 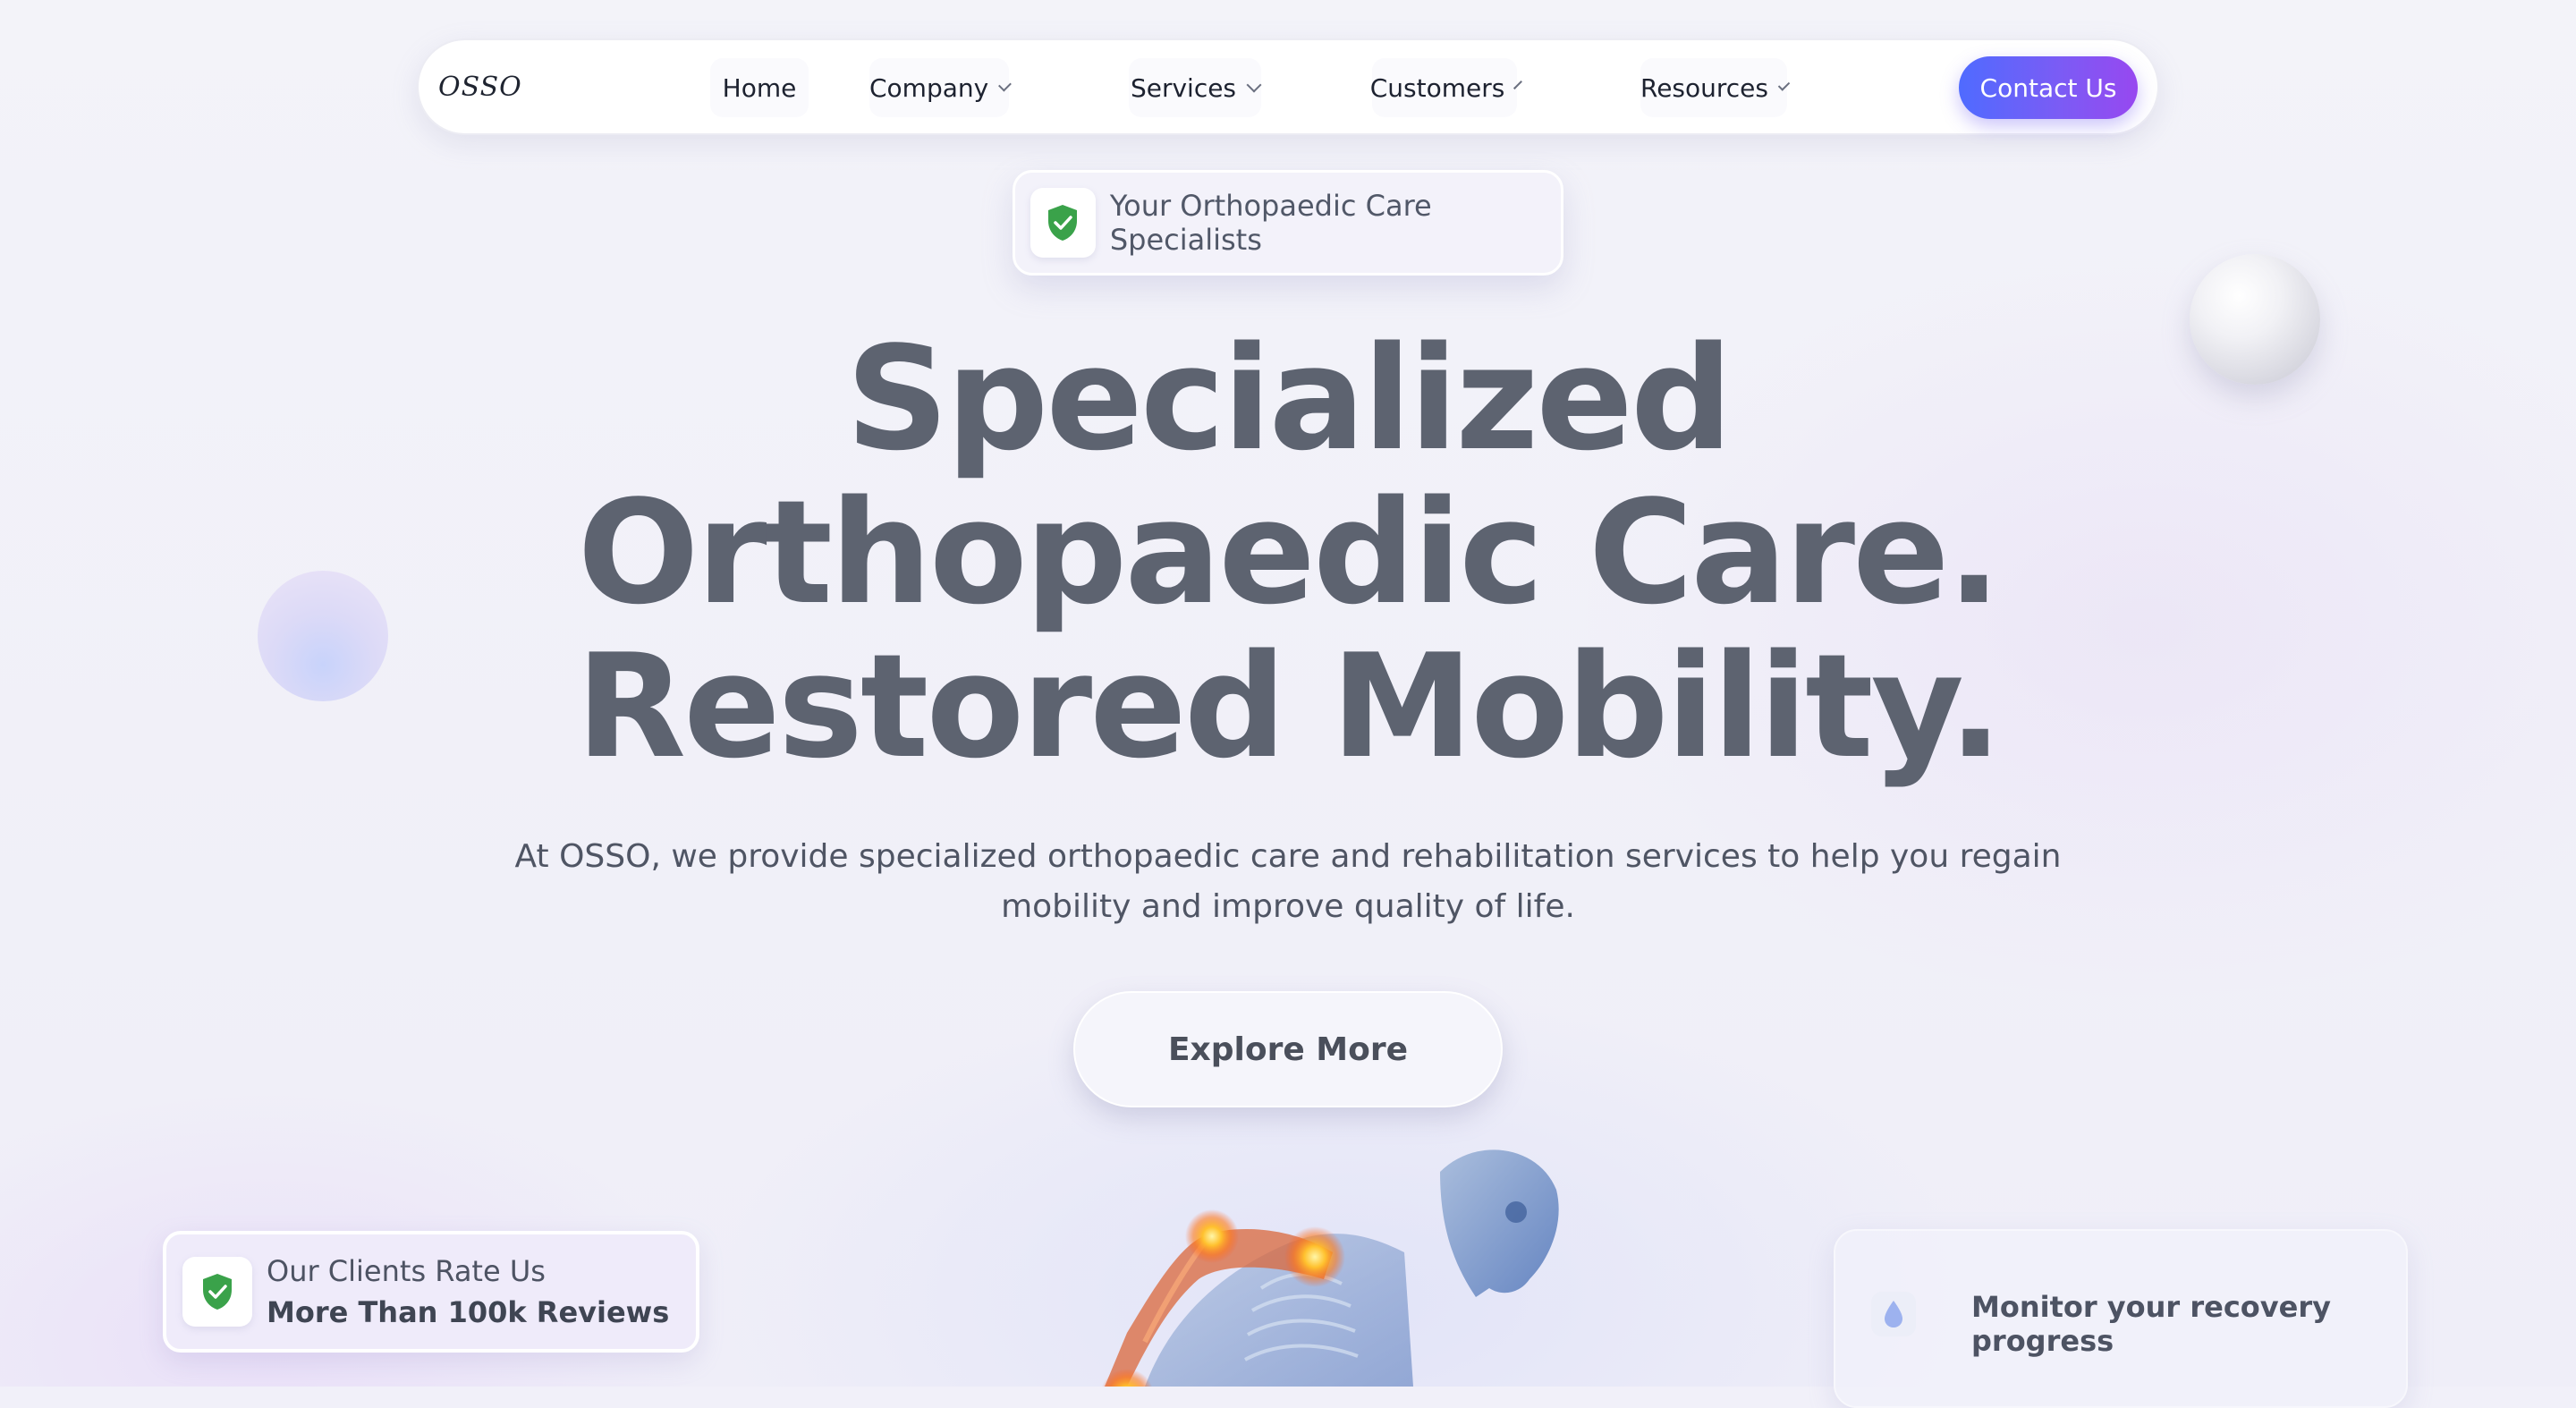 I want to click on reviews-count: More Than 100k Reviews, so click(x=468, y=1312).